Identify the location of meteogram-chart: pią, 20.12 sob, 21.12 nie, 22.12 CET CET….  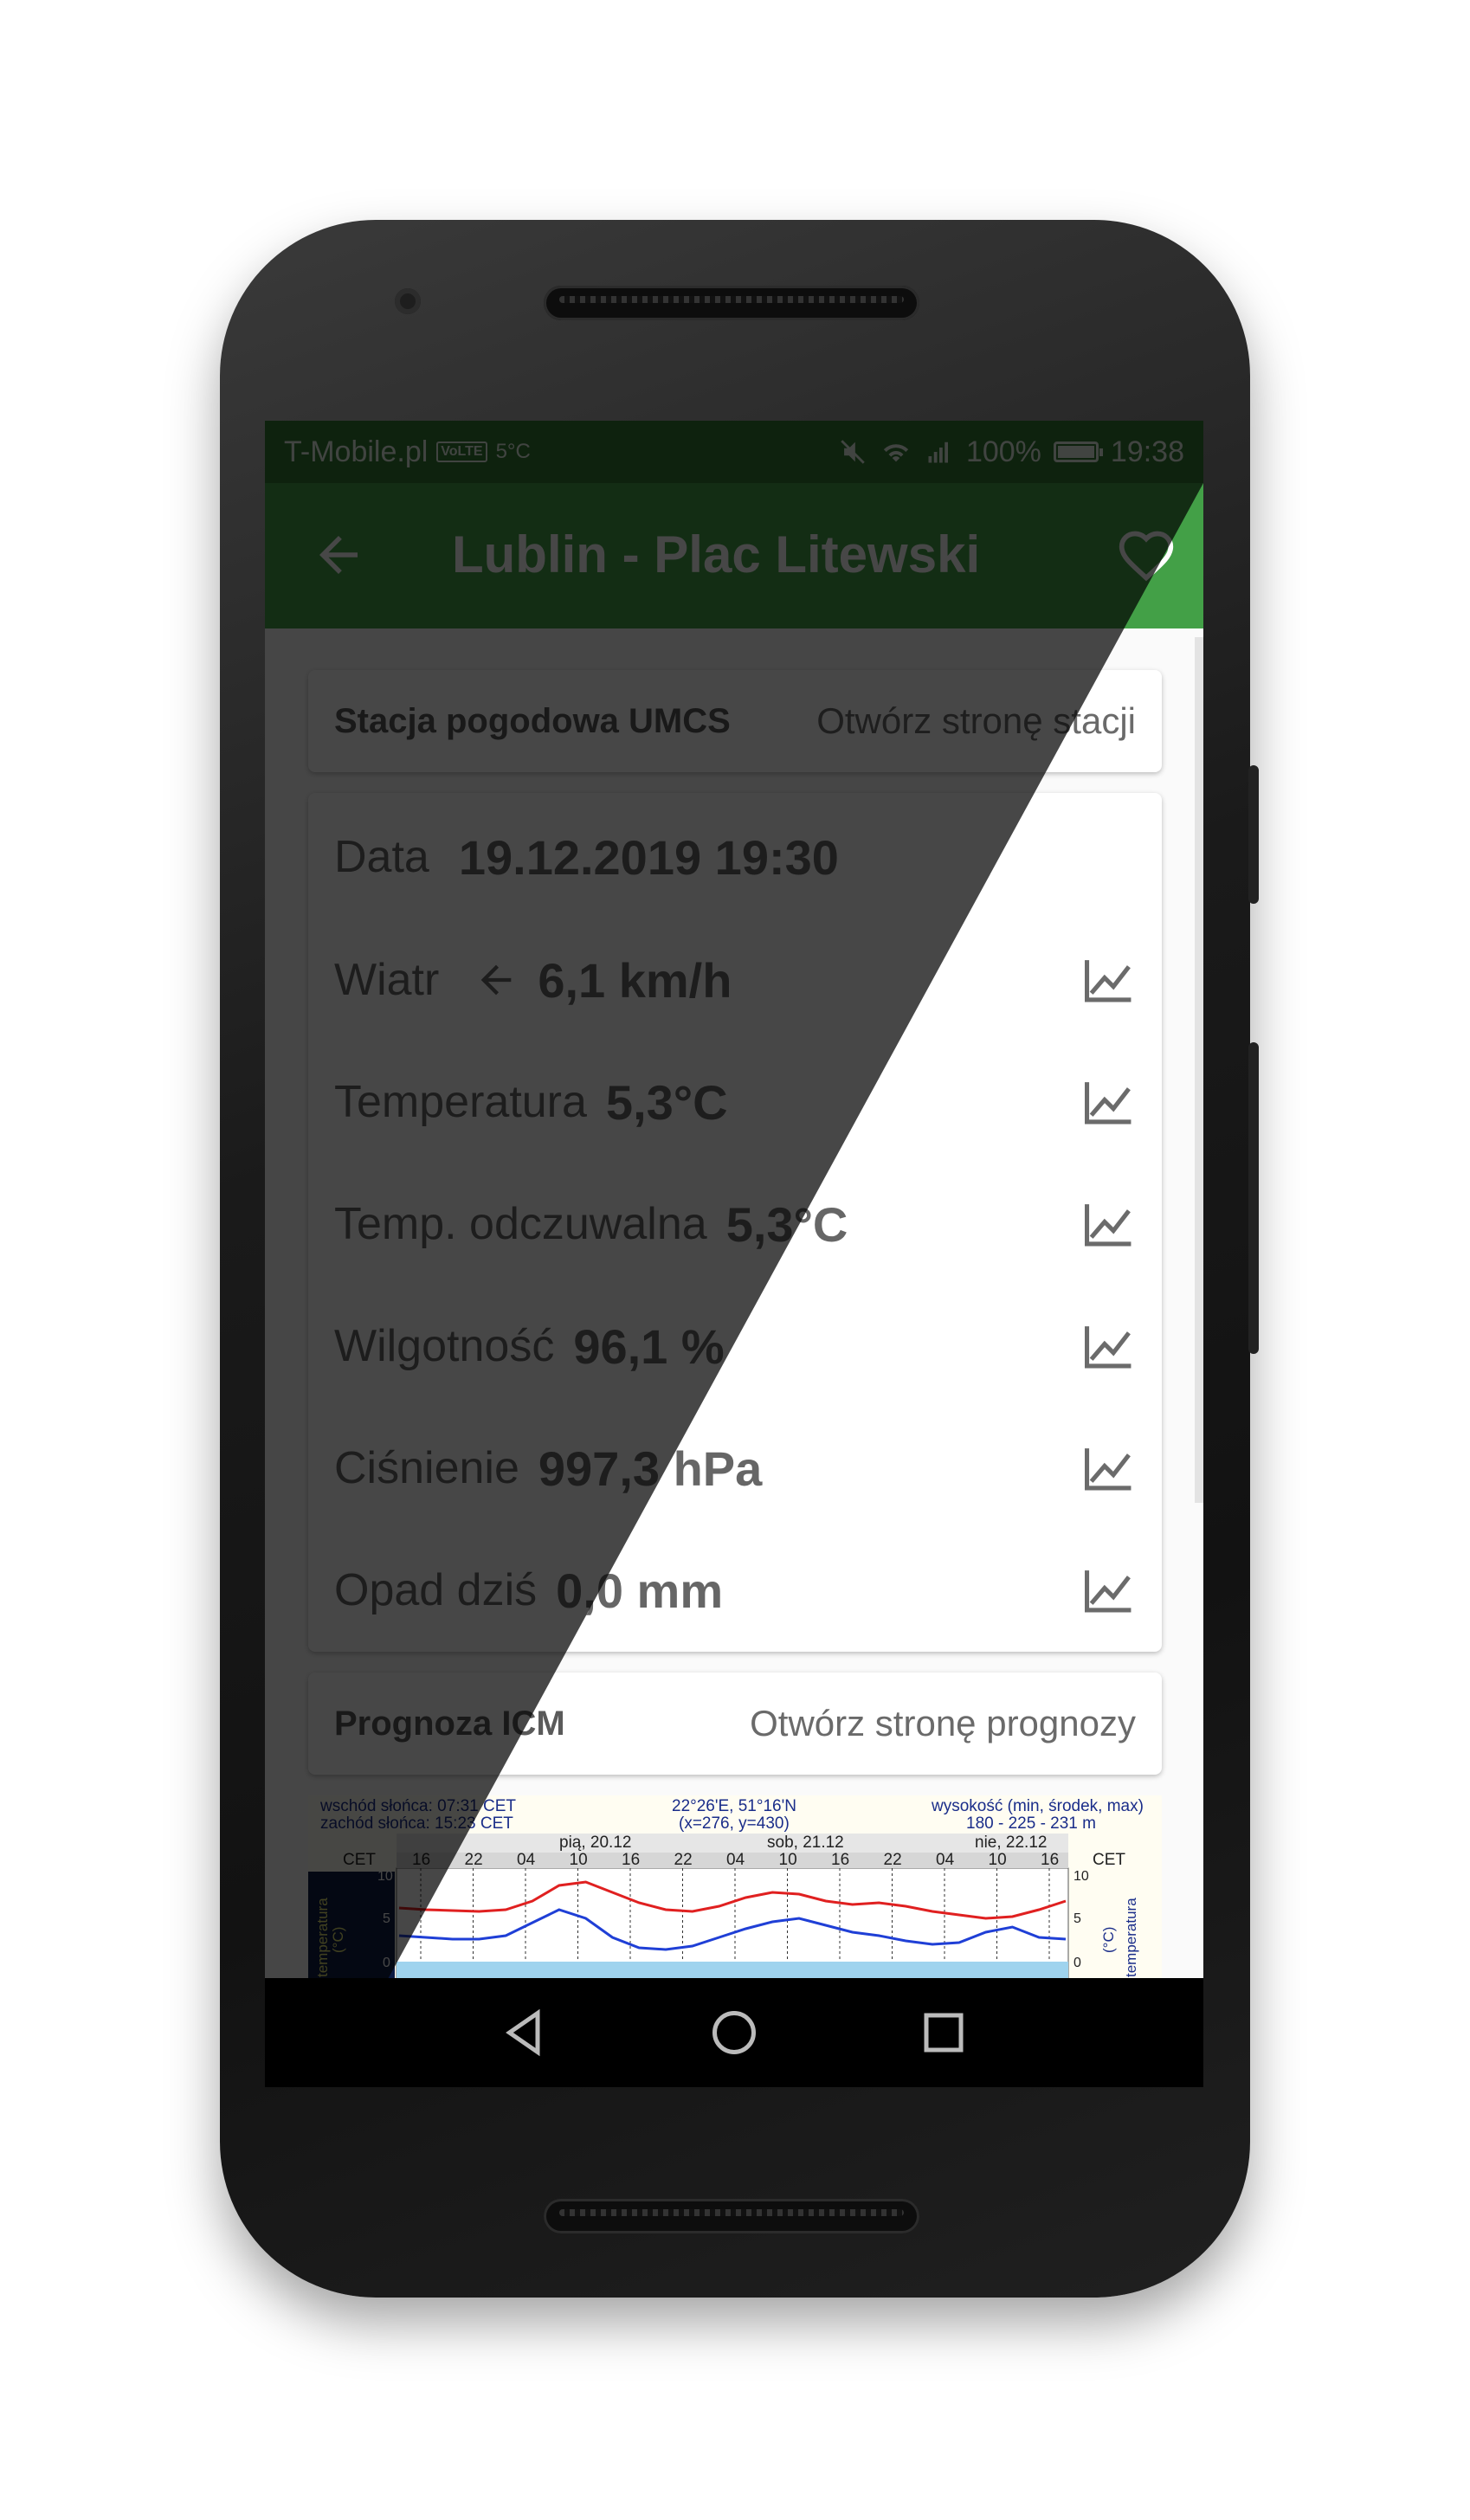
(735, 1905).